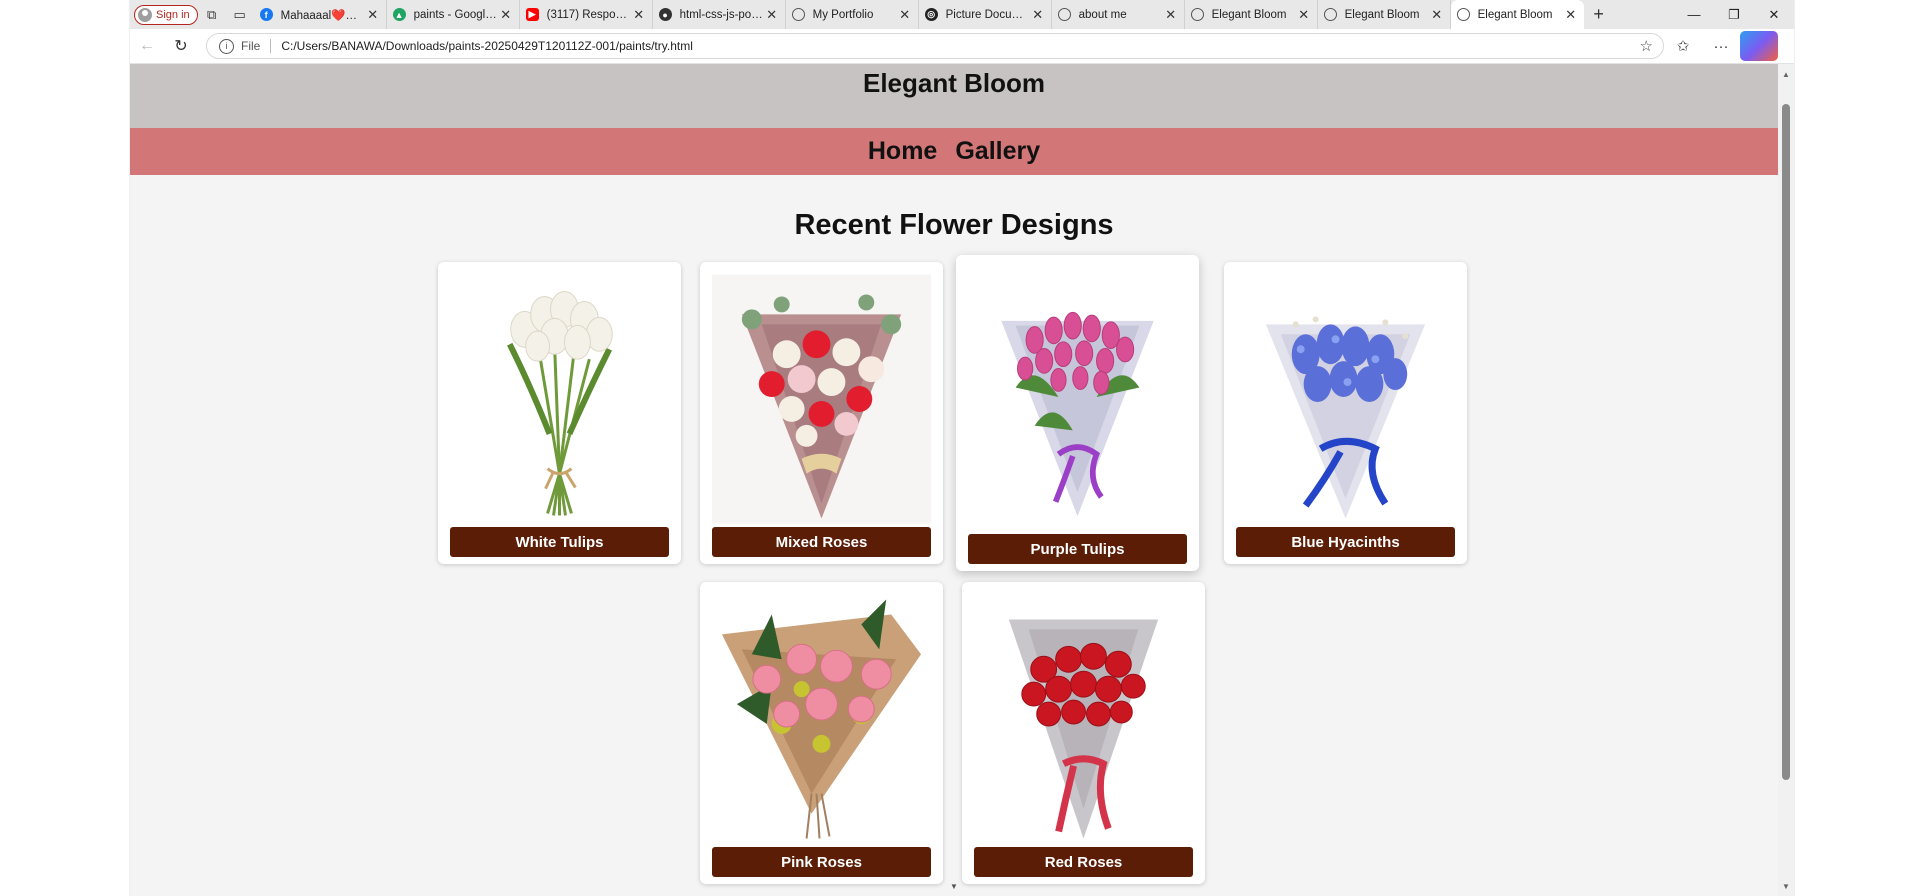 This screenshot has height=896, width=1920. What do you see at coordinates (665, 14) in the screenshot?
I see `github-icon: ●` at bounding box center [665, 14].